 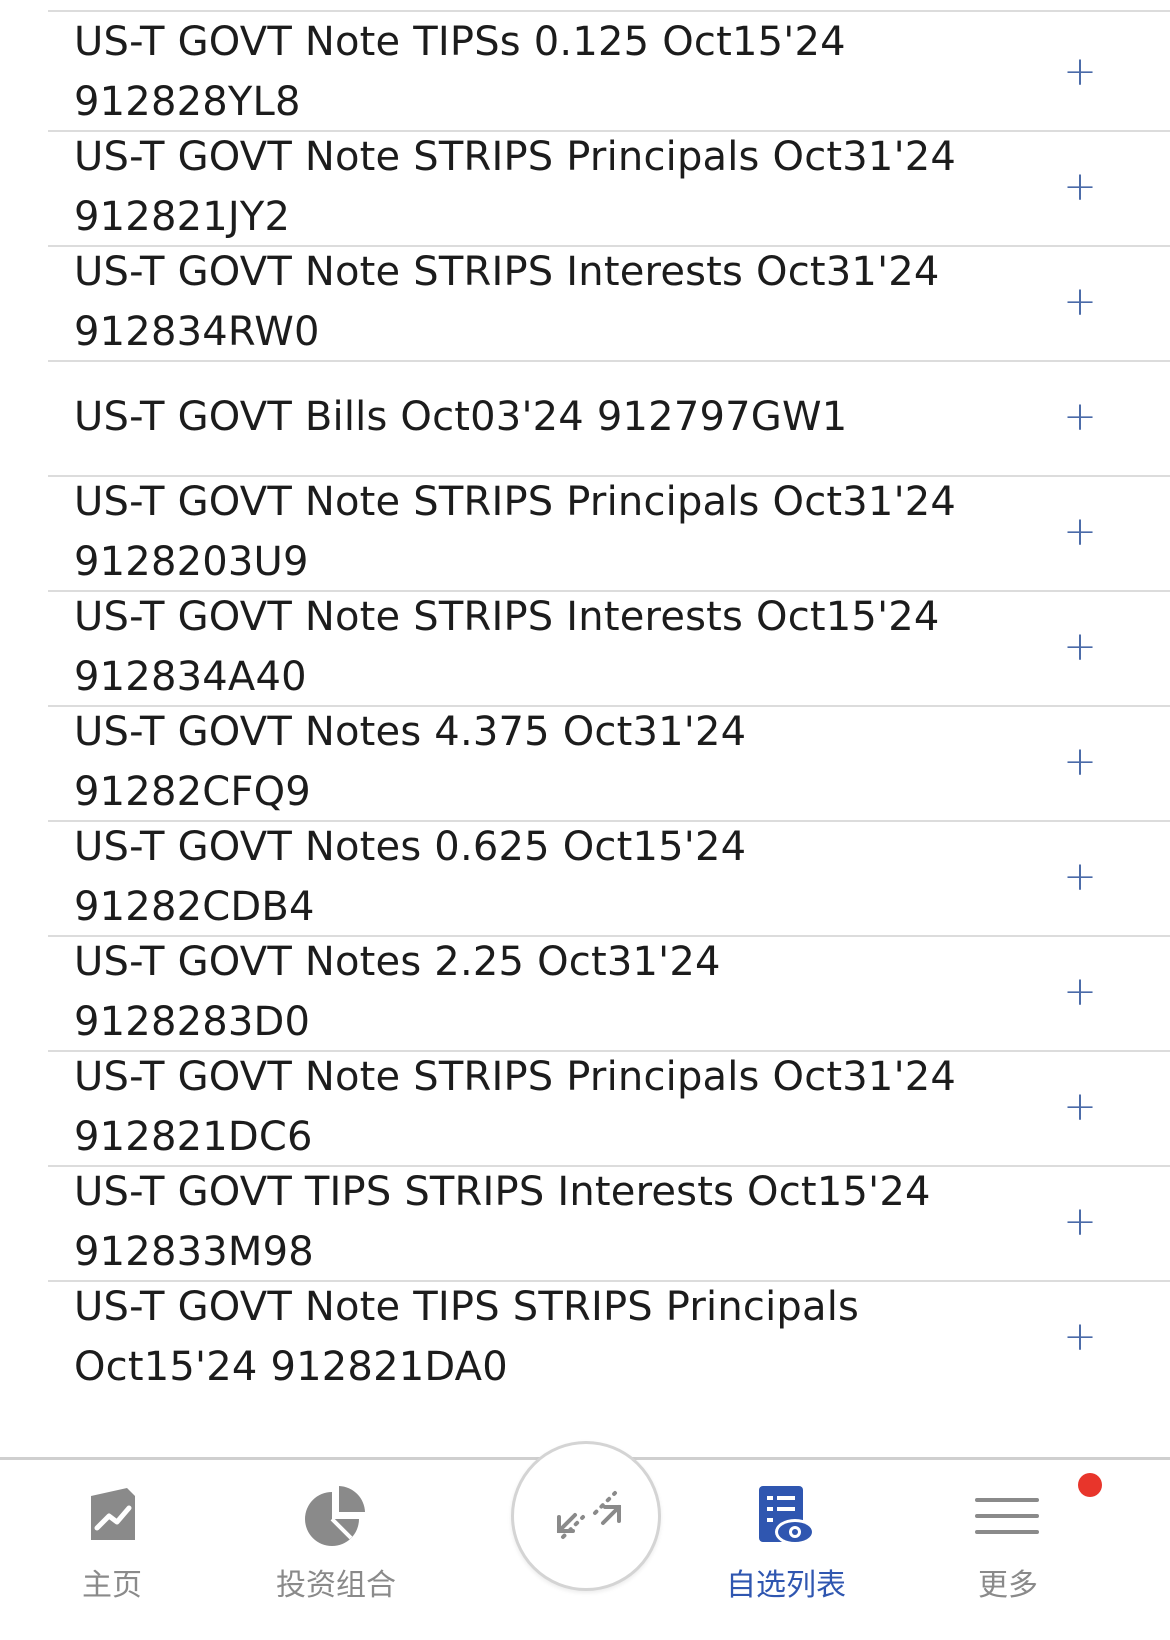 What do you see at coordinates (1090, 1485) in the screenshot?
I see `notification-badge` at bounding box center [1090, 1485].